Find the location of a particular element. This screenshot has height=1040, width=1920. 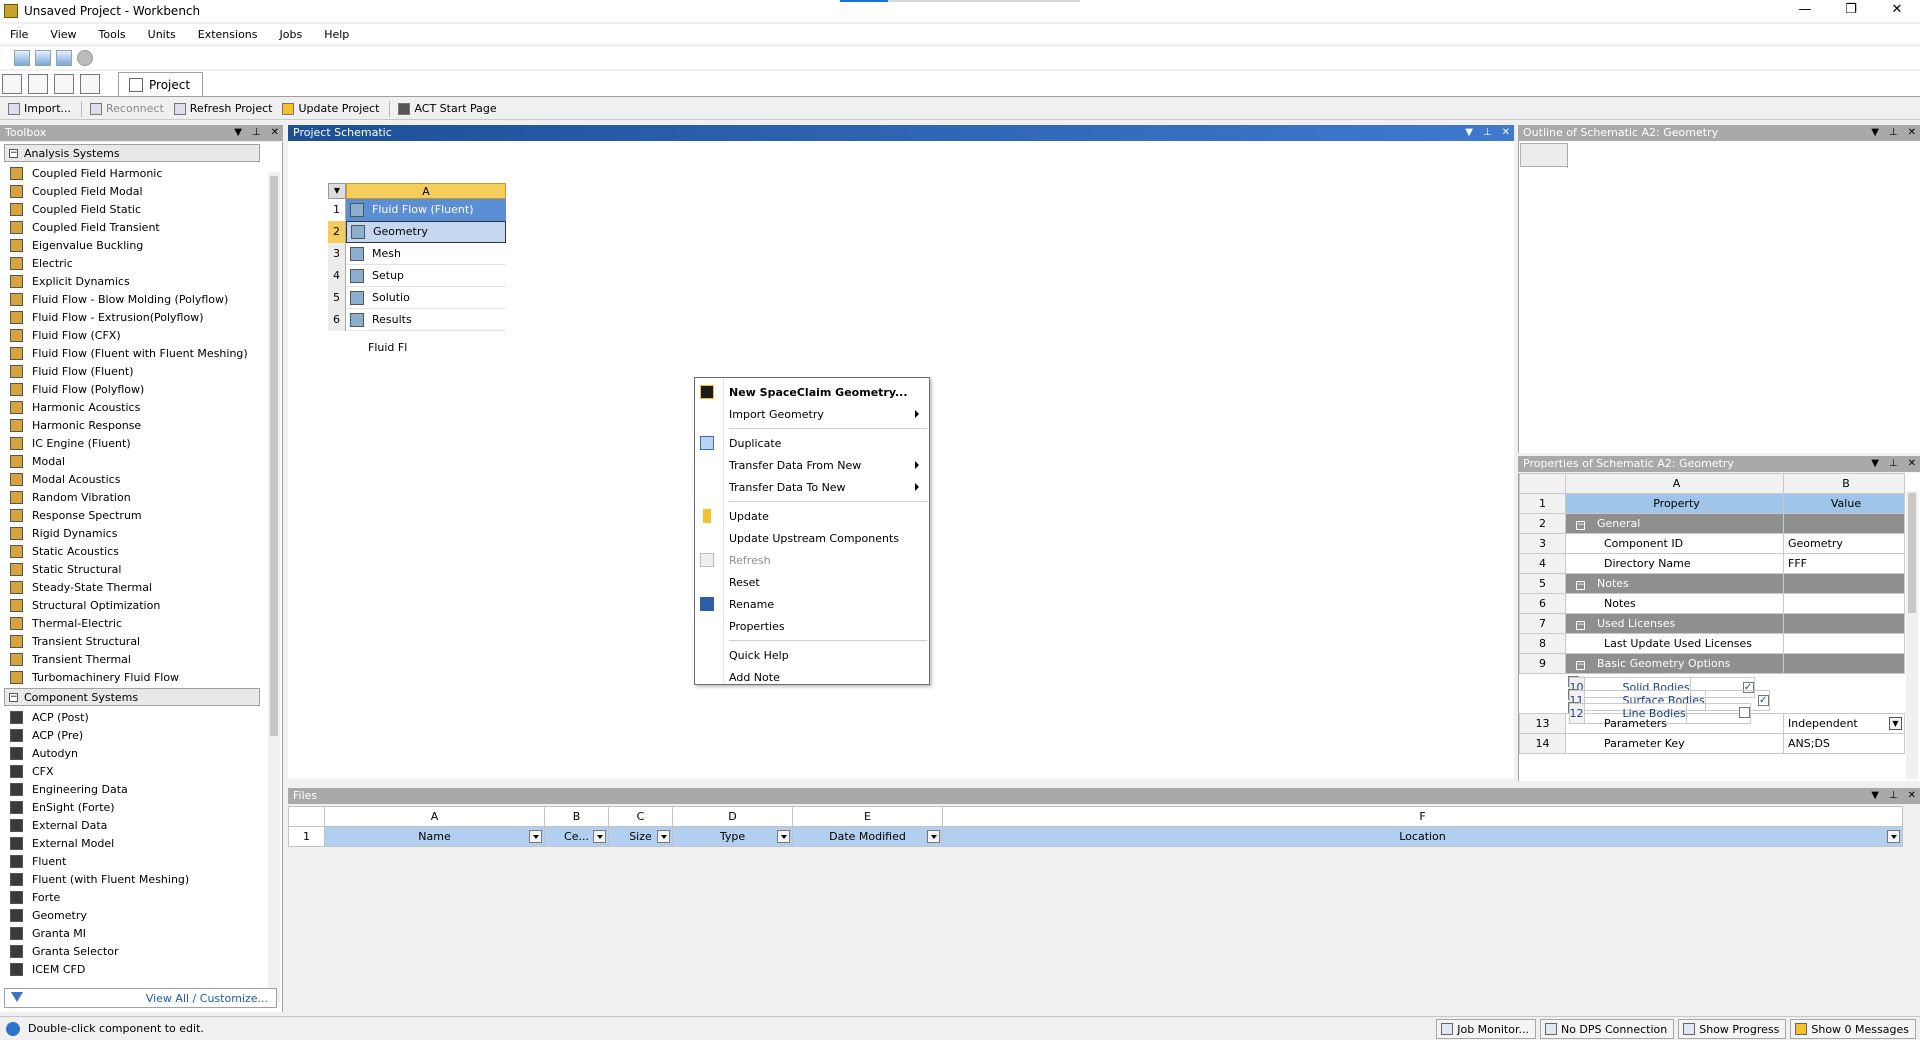

show-messages-button: Show 0 Messages is located at coordinates (1853, 1029).